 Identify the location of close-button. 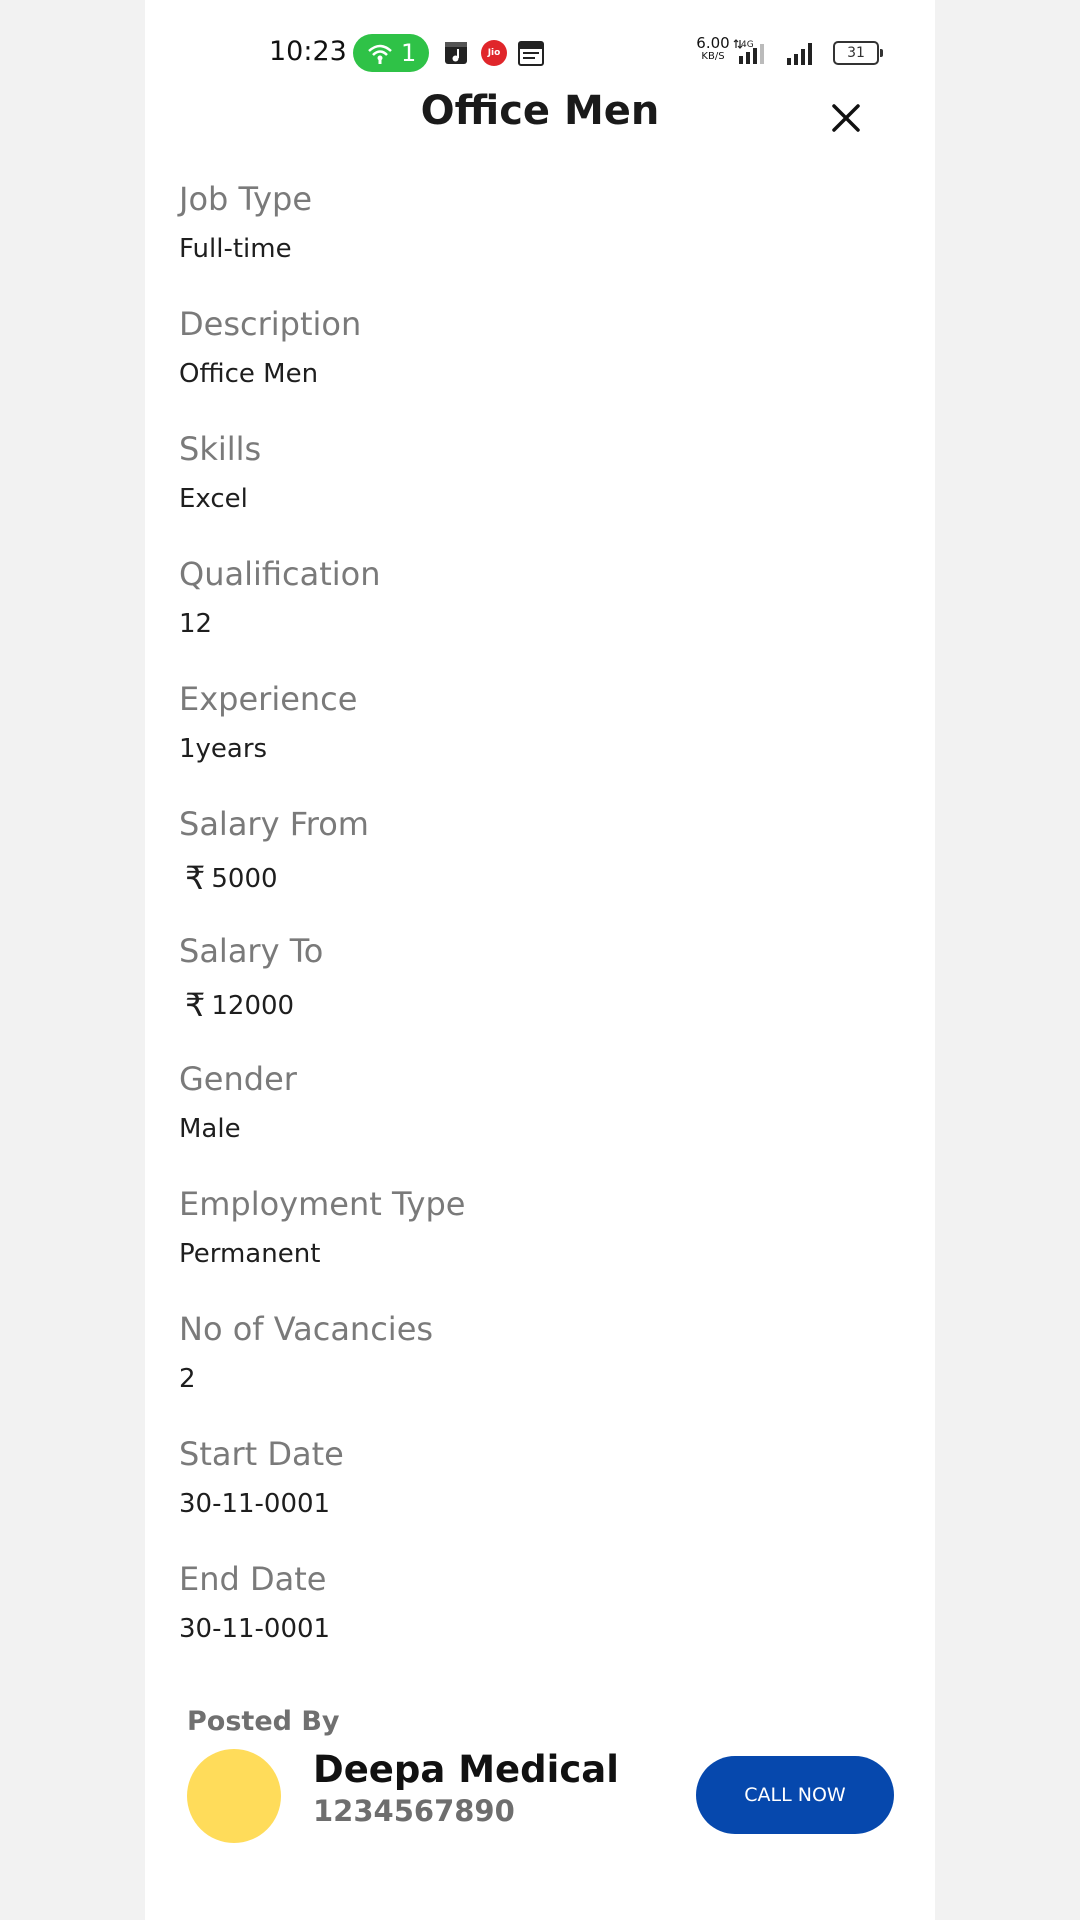
(846, 118).